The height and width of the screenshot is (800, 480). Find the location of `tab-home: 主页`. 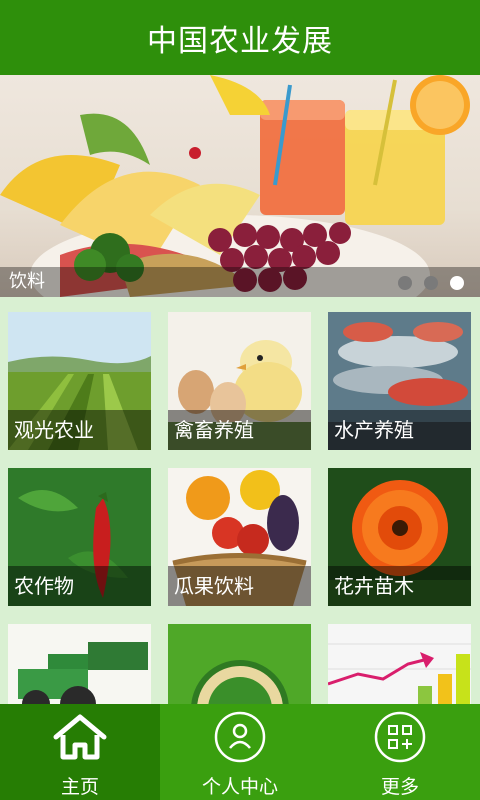

tab-home: 主页 is located at coordinates (80, 752).